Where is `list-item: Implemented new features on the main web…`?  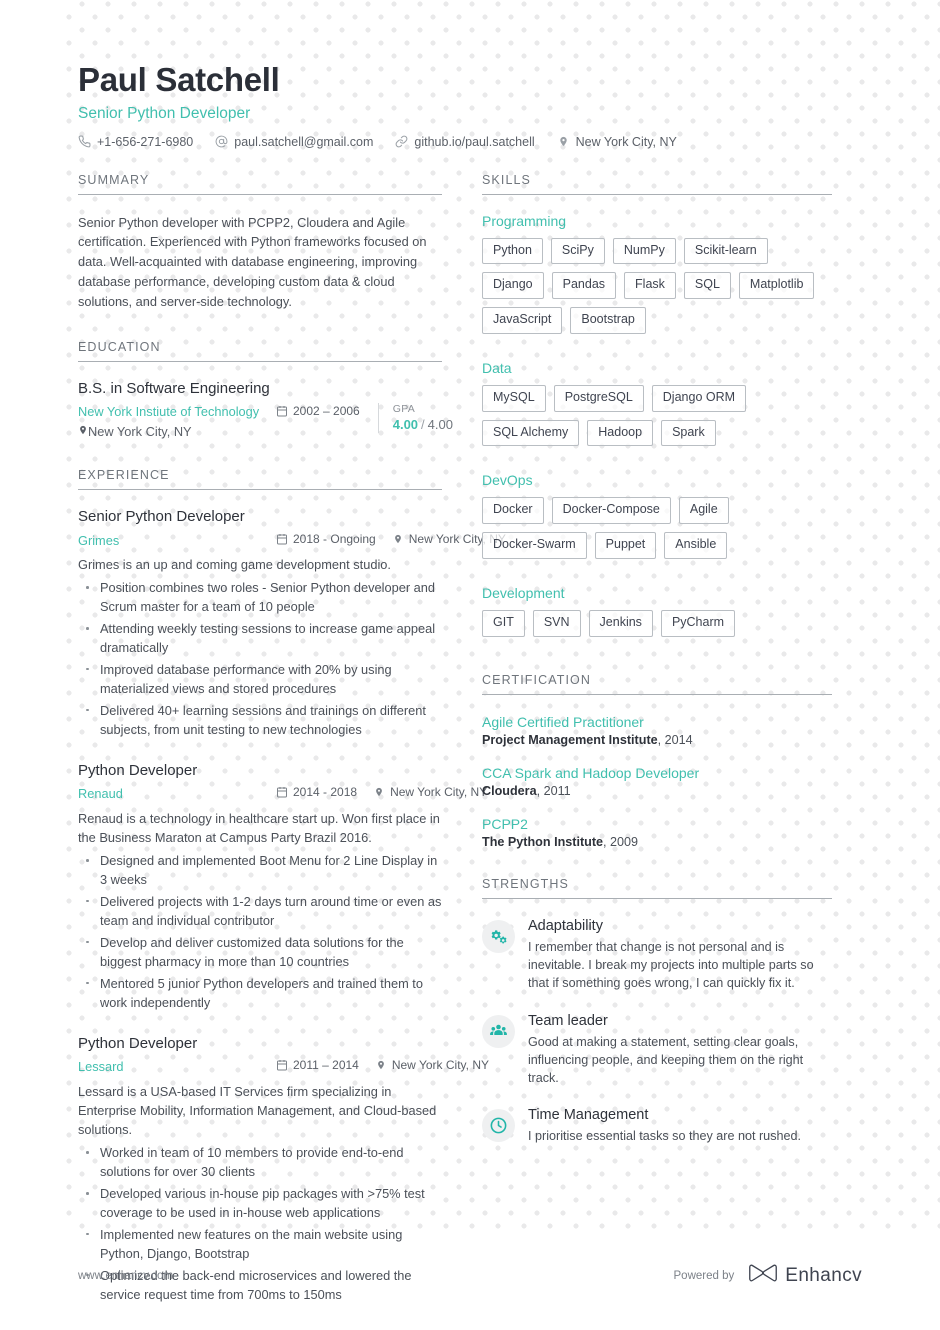
list-item: Implemented new features on the main web… is located at coordinates (260, 1245).